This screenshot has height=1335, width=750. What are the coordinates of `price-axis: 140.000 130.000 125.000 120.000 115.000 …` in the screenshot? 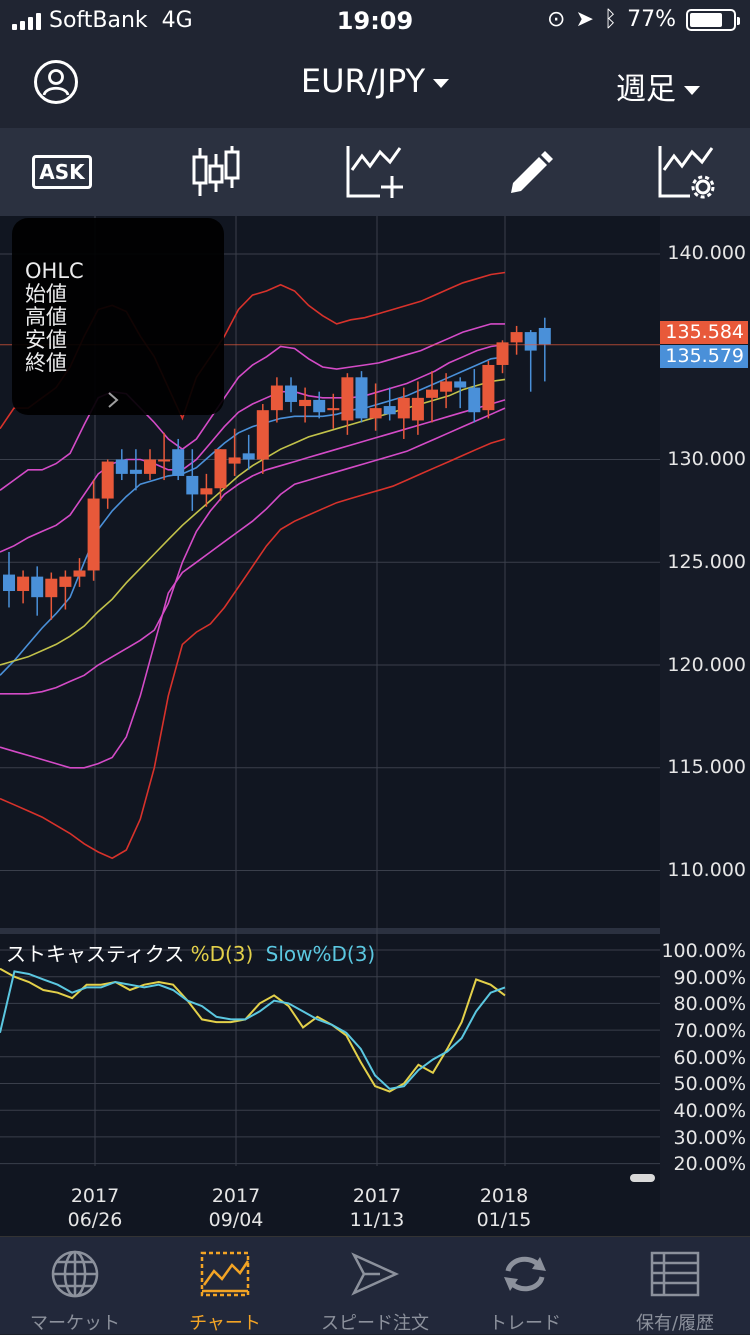 It's located at (705, 726).